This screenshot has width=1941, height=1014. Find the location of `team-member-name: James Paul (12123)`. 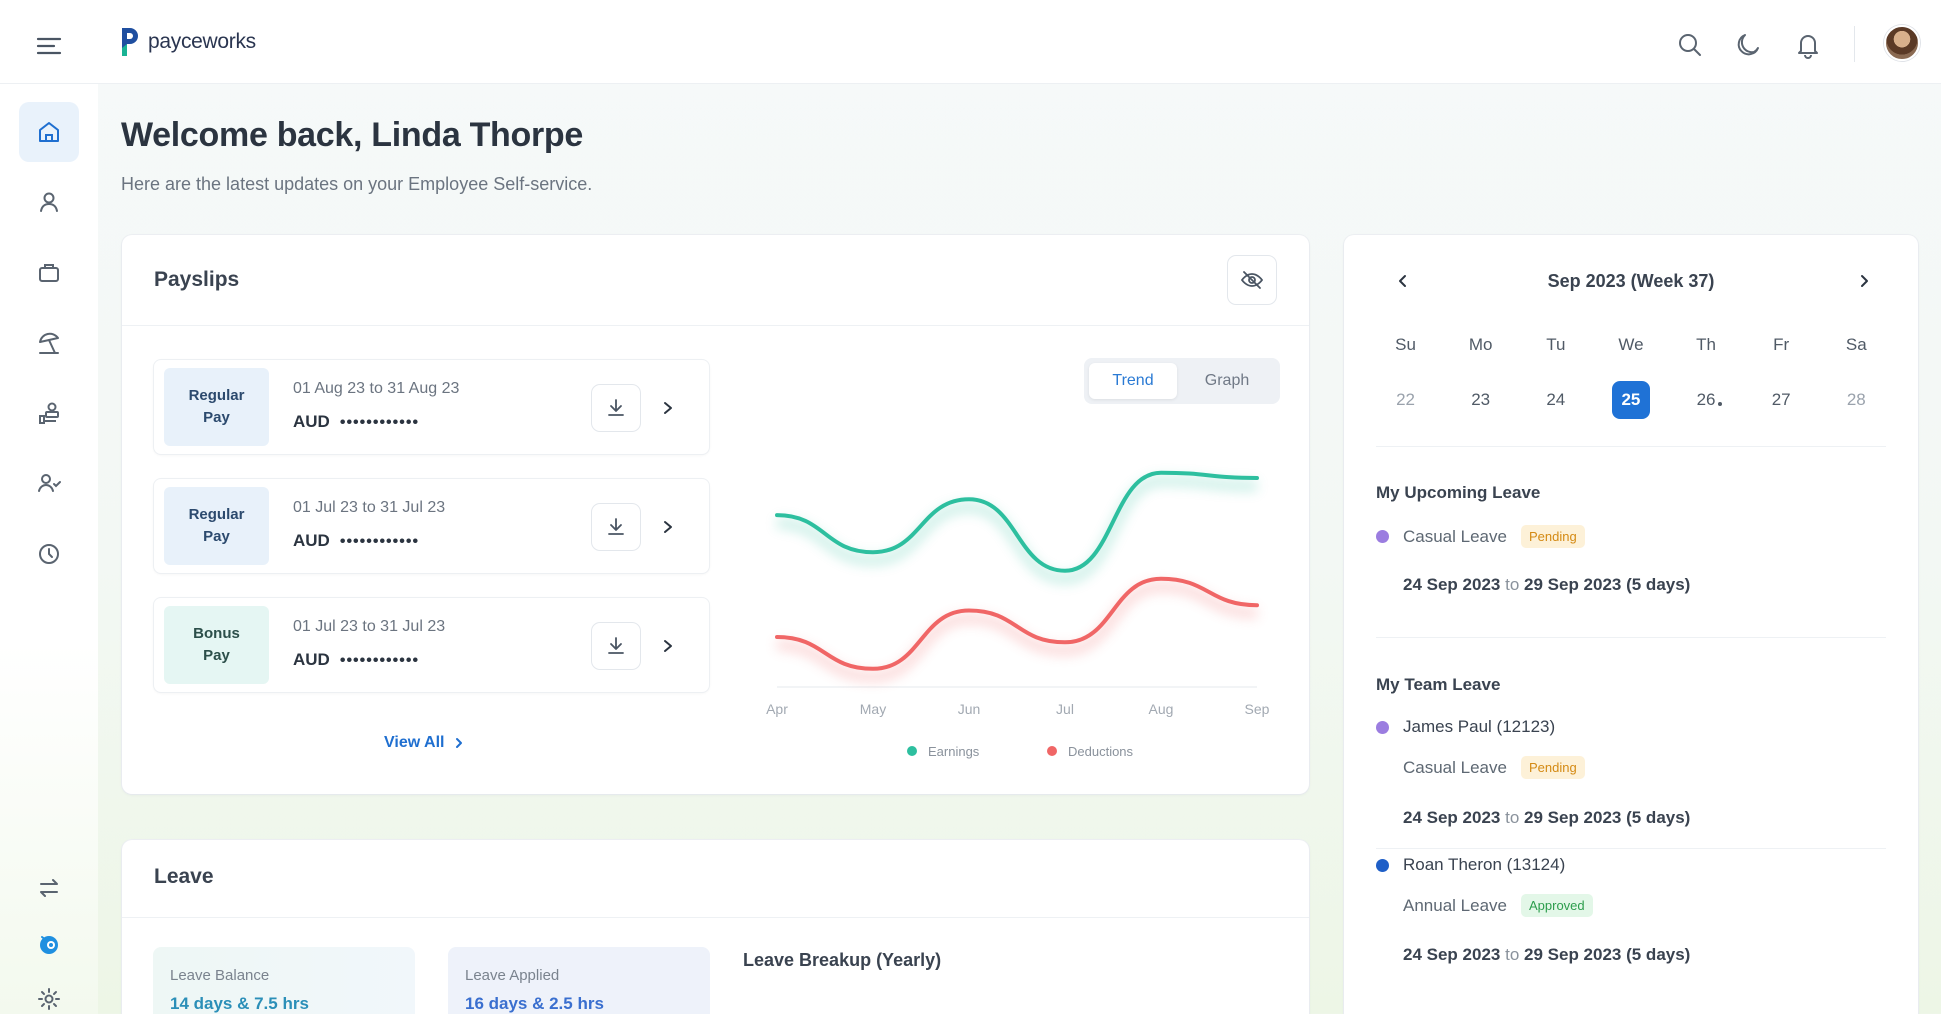

team-member-name: James Paul (12123) is located at coordinates (1465, 727).